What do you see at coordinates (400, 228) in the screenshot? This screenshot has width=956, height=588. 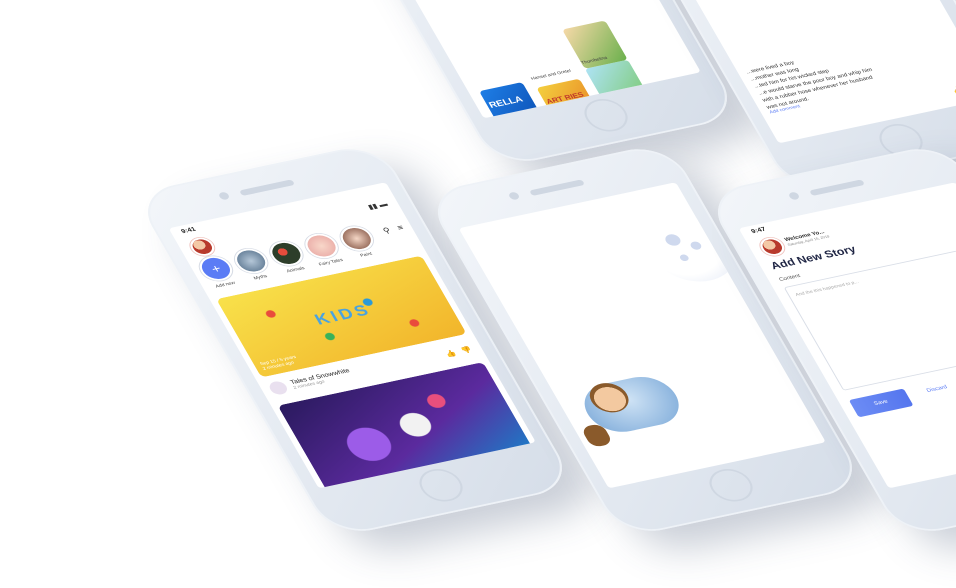 I see `filter-icon: ≡` at bounding box center [400, 228].